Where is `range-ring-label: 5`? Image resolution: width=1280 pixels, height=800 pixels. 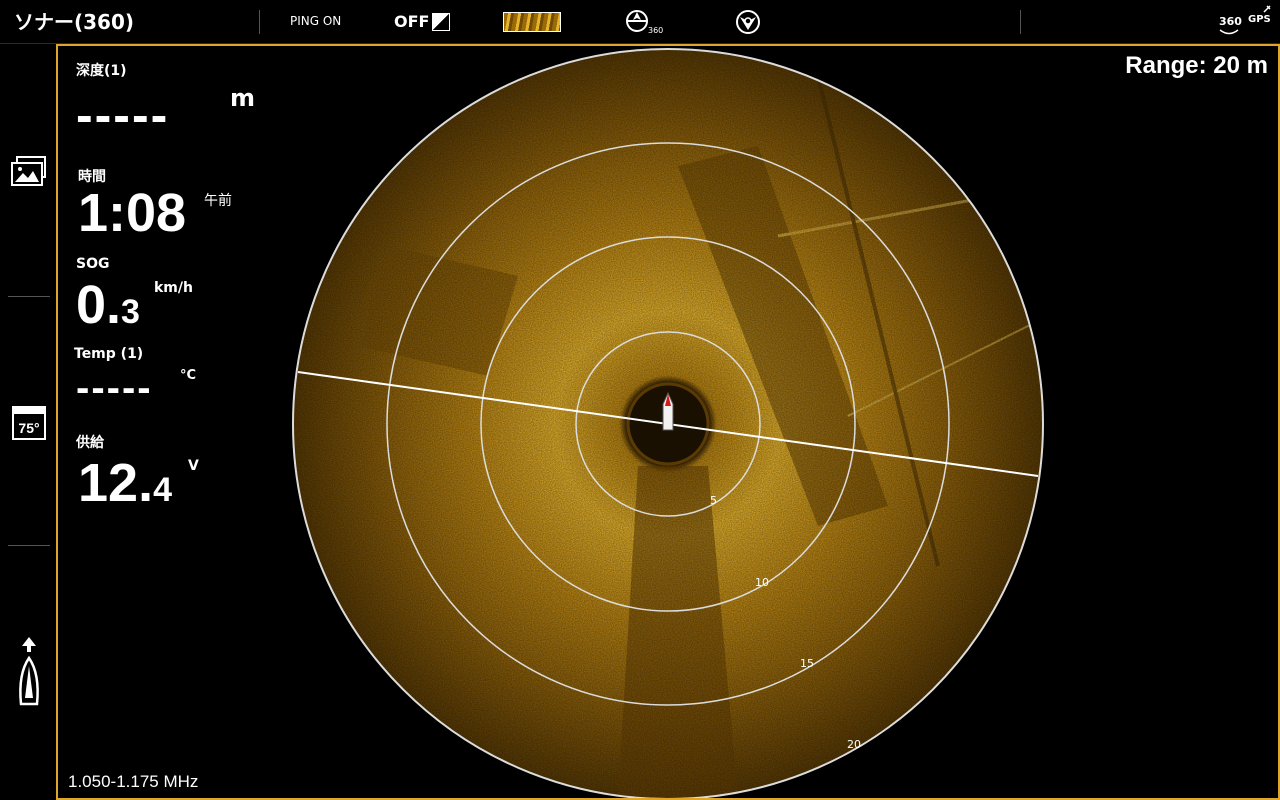
range-ring-label: 5 is located at coordinates (713, 500).